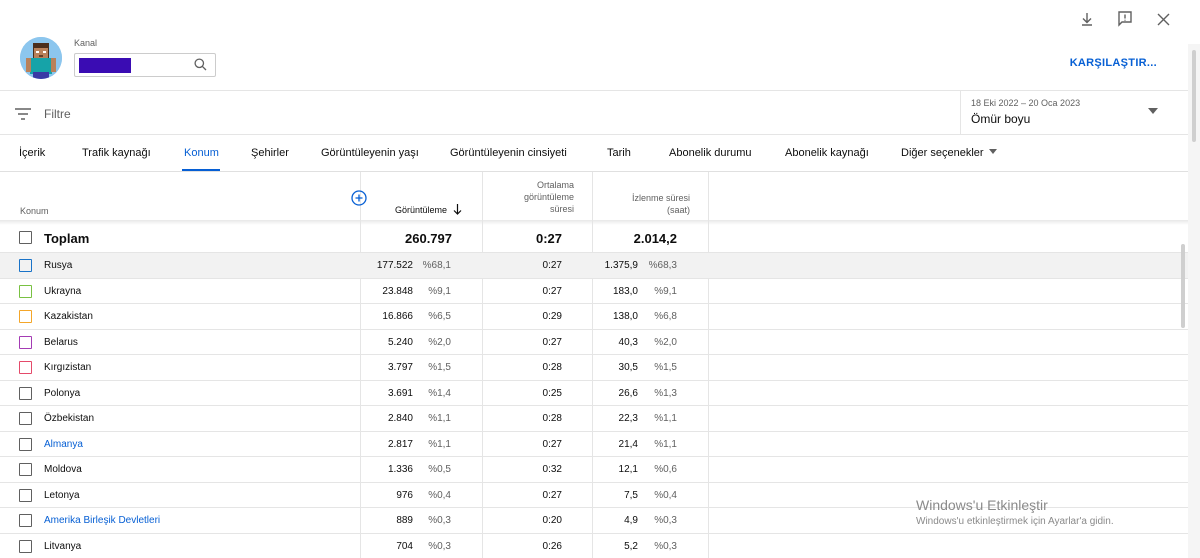 Image resolution: width=1200 pixels, height=558 pixels. Describe the element at coordinates (400, 444) in the screenshot. I see `views-value: 2.817` at that location.